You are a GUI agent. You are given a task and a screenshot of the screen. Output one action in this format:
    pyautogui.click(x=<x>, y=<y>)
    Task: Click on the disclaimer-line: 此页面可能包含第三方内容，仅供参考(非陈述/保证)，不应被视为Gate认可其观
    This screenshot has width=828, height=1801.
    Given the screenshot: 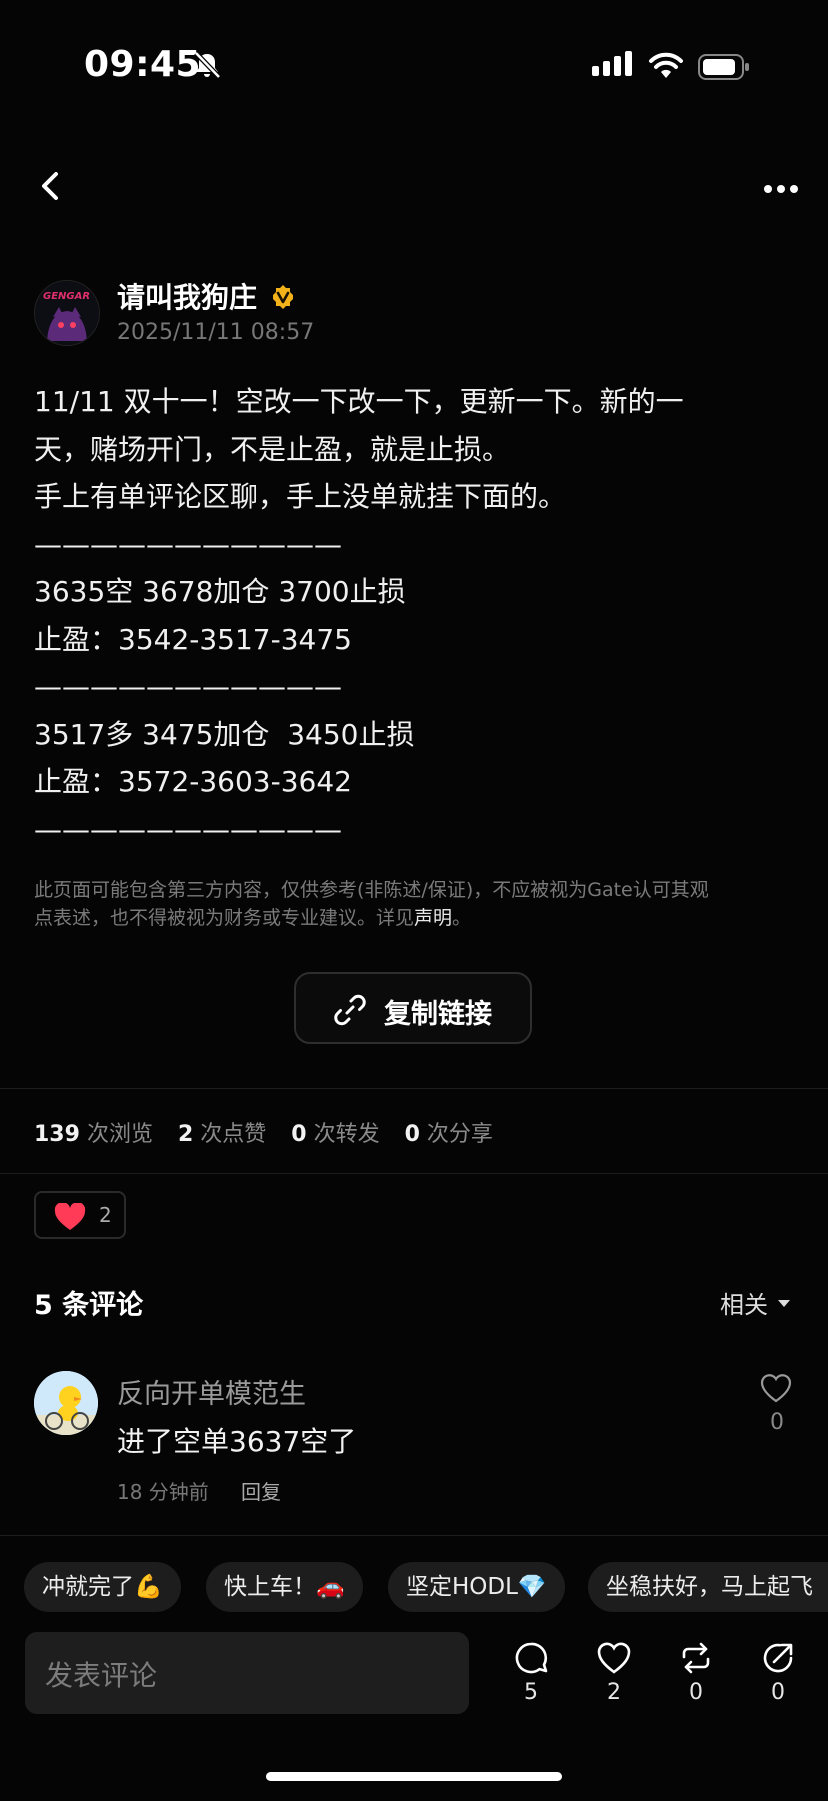 What is the action you would take?
    pyautogui.click(x=371, y=890)
    